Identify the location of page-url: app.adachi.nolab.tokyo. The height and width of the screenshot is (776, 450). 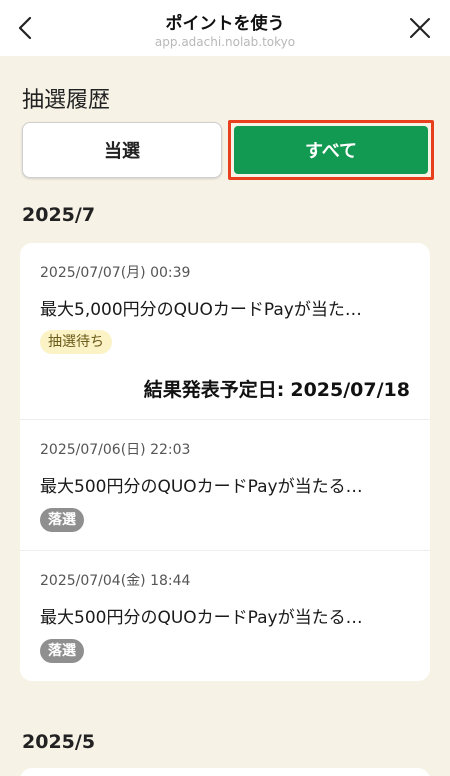
(225, 42).